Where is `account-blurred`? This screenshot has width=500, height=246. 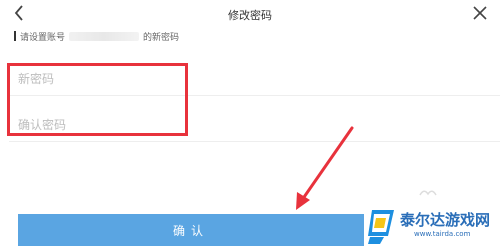 account-blurred is located at coordinates (104, 36).